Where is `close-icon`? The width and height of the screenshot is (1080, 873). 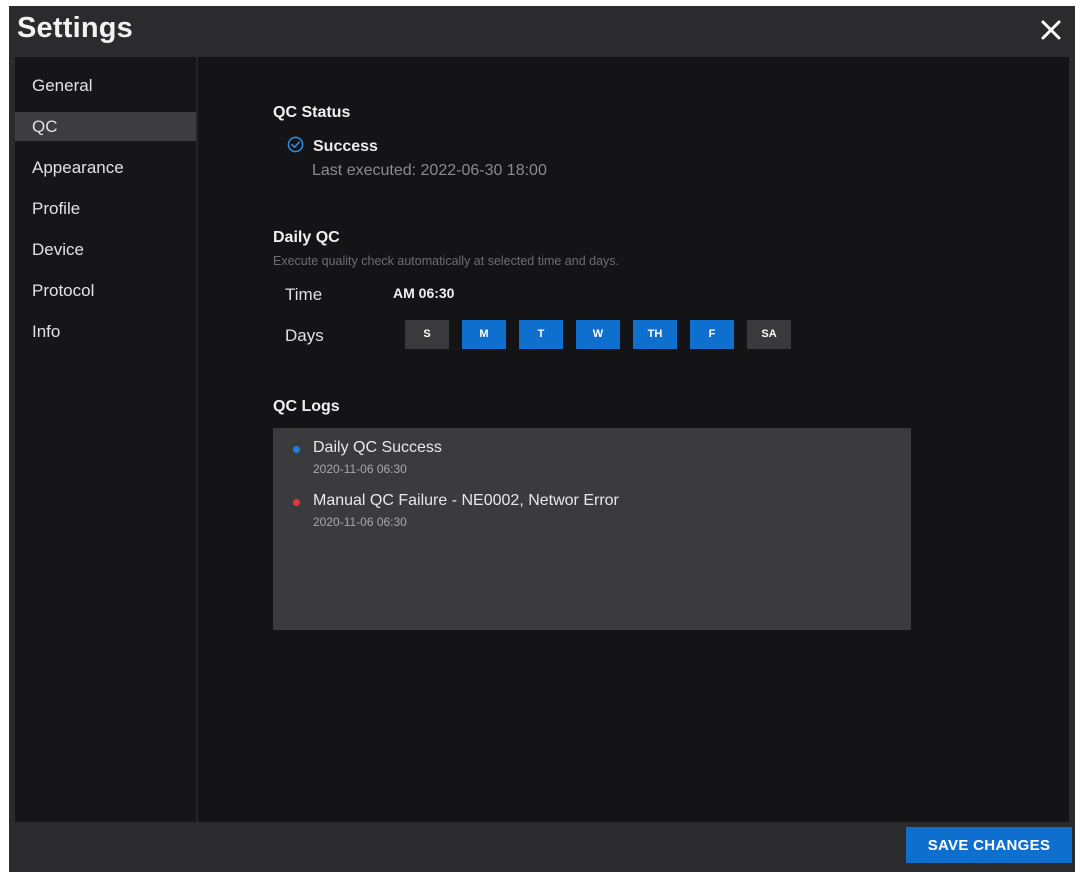
close-icon is located at coordinates (1051, 30).